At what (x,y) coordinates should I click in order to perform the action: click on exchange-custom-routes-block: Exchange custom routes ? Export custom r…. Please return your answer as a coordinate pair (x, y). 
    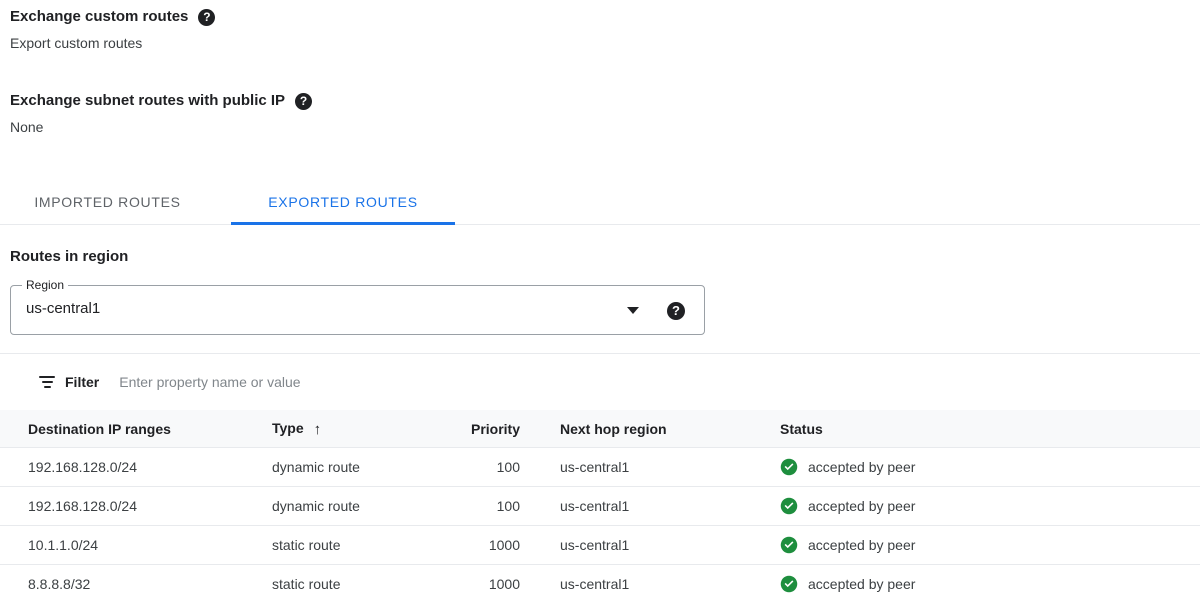
    Looking at the image, I should click on (113, 29).